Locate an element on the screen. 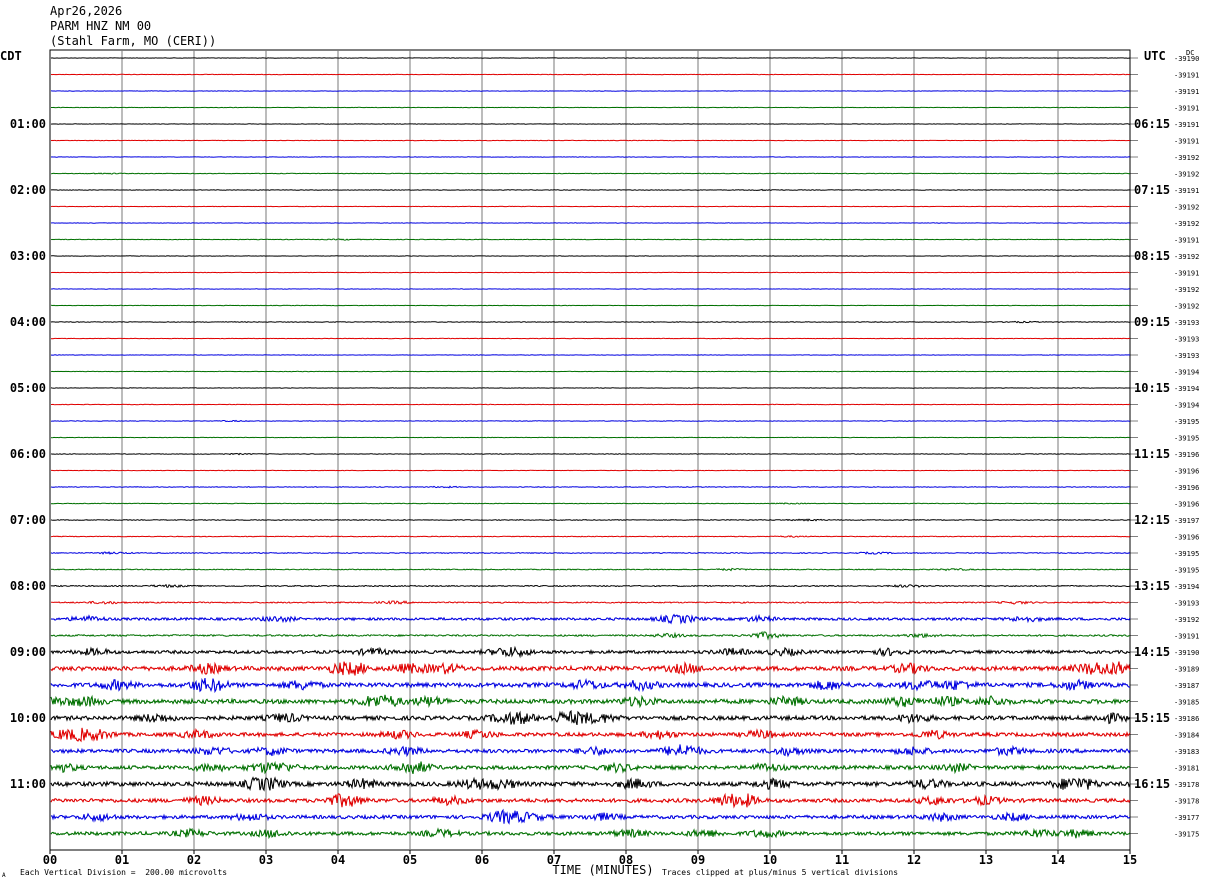 This screenshot has height=886, width=1210. dc-offset-label: -39184 is located at coordinates (1186, 736).